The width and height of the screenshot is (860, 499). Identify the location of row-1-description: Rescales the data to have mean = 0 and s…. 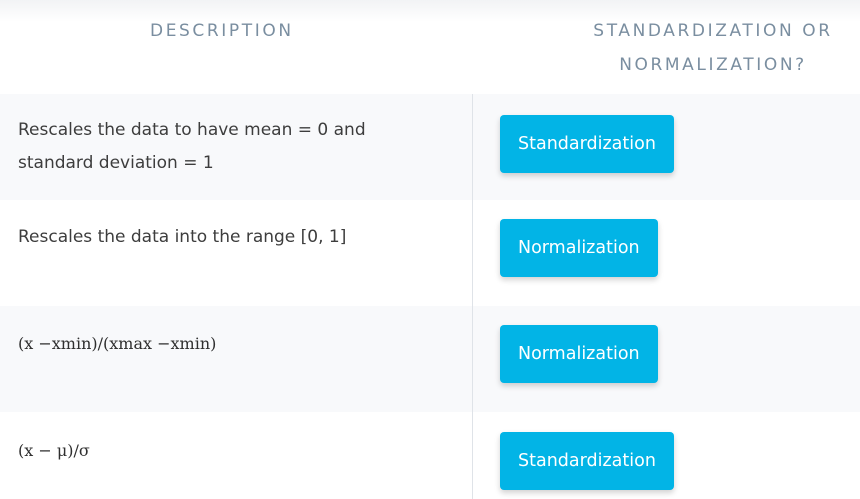
(192, 146).